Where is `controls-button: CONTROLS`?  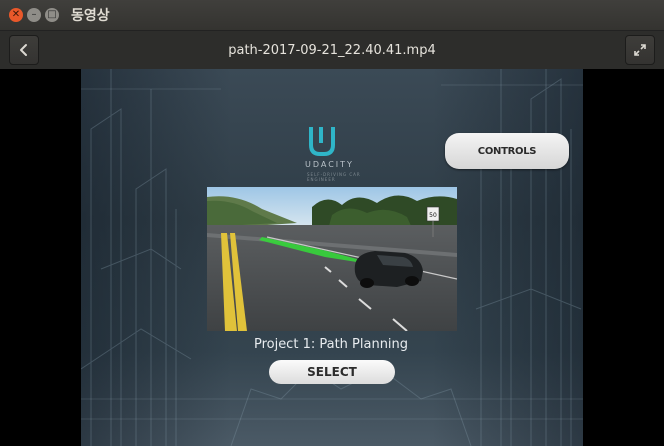
controls-button: CONTROLS is located at coordinates (507, 151).